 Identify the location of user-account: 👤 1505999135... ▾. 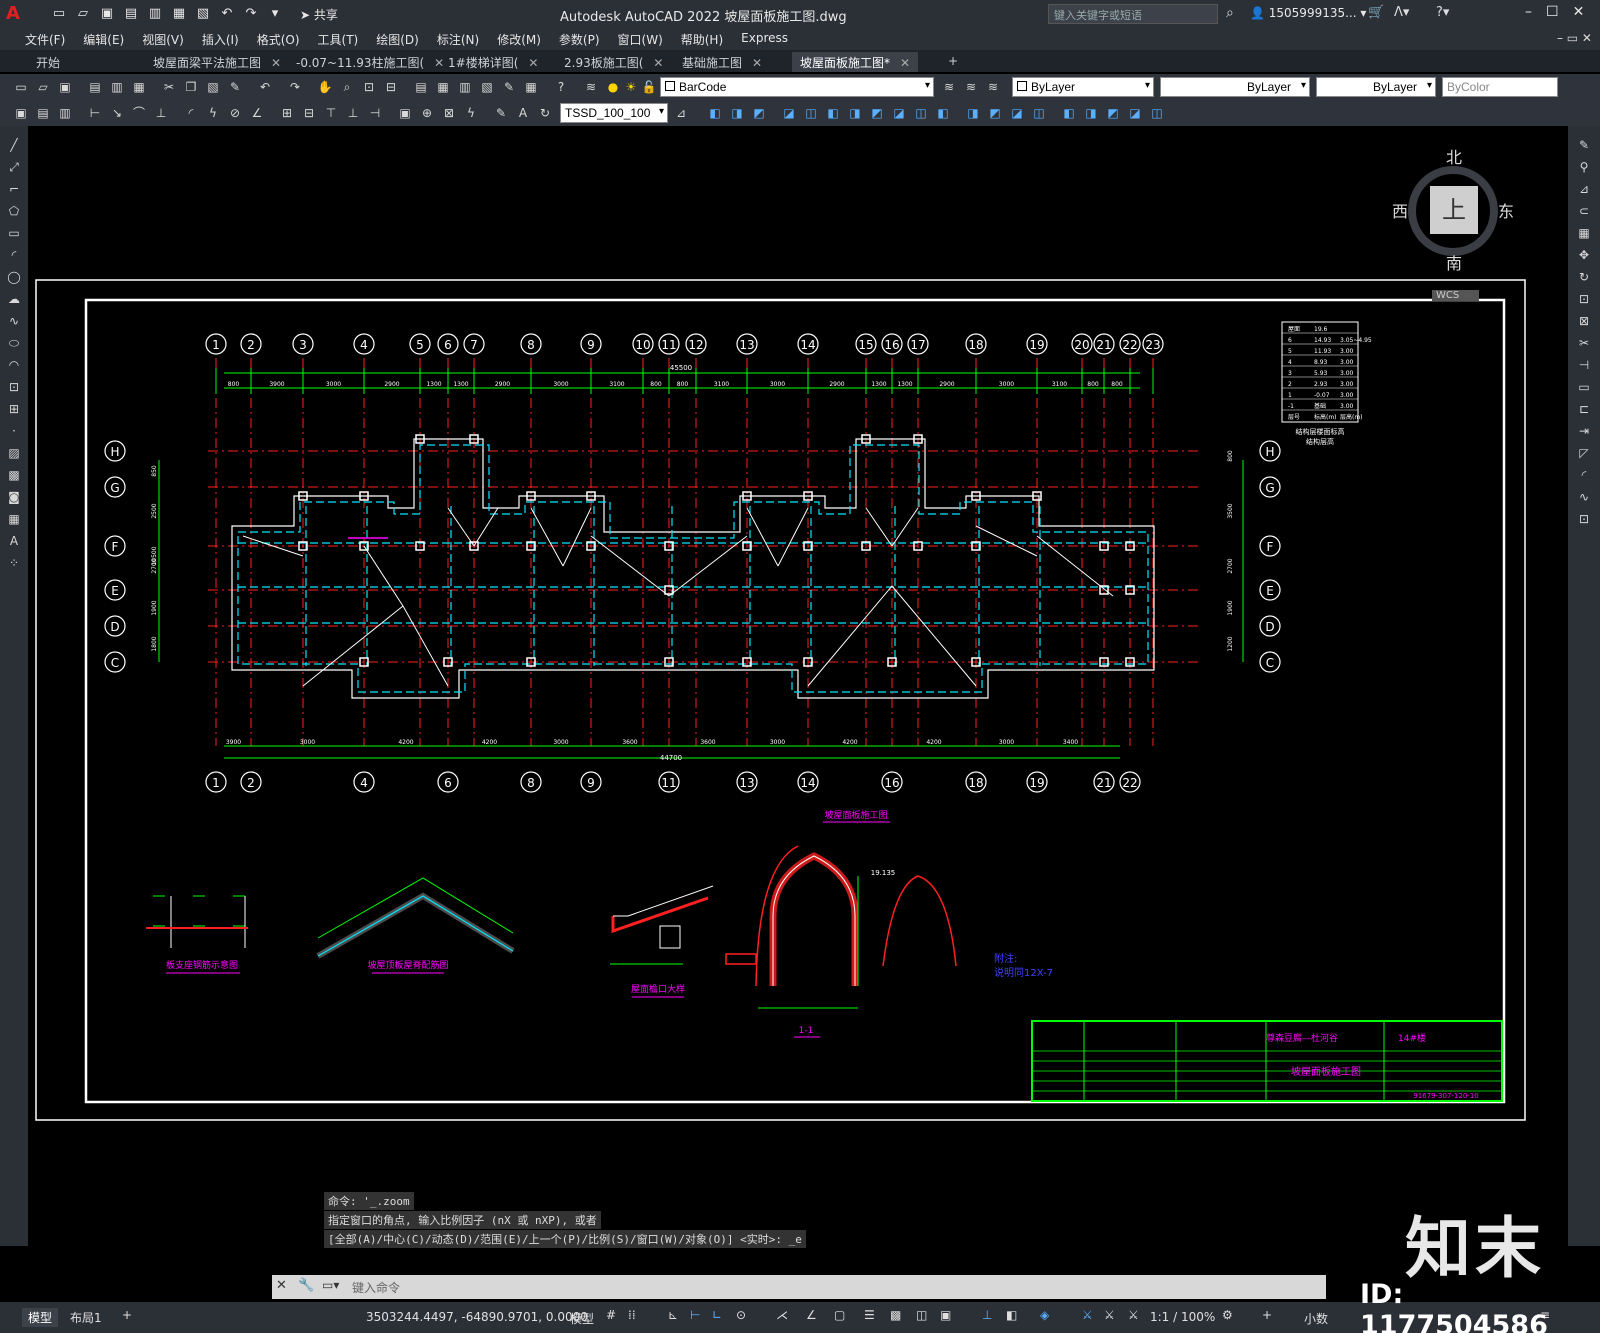
(1308, 13).